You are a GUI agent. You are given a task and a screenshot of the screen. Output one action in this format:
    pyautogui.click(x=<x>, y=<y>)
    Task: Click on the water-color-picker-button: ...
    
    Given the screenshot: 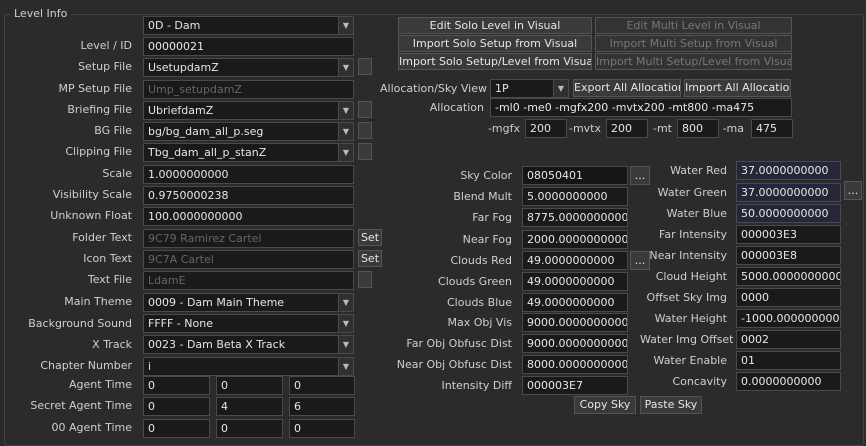 What is the action you would take?
    pyautogui.click(x=853, y=190)
    